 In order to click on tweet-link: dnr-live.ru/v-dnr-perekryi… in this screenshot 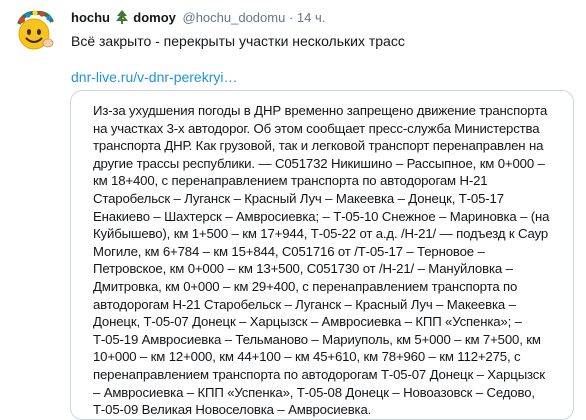, I will do `click(154, 77)`.